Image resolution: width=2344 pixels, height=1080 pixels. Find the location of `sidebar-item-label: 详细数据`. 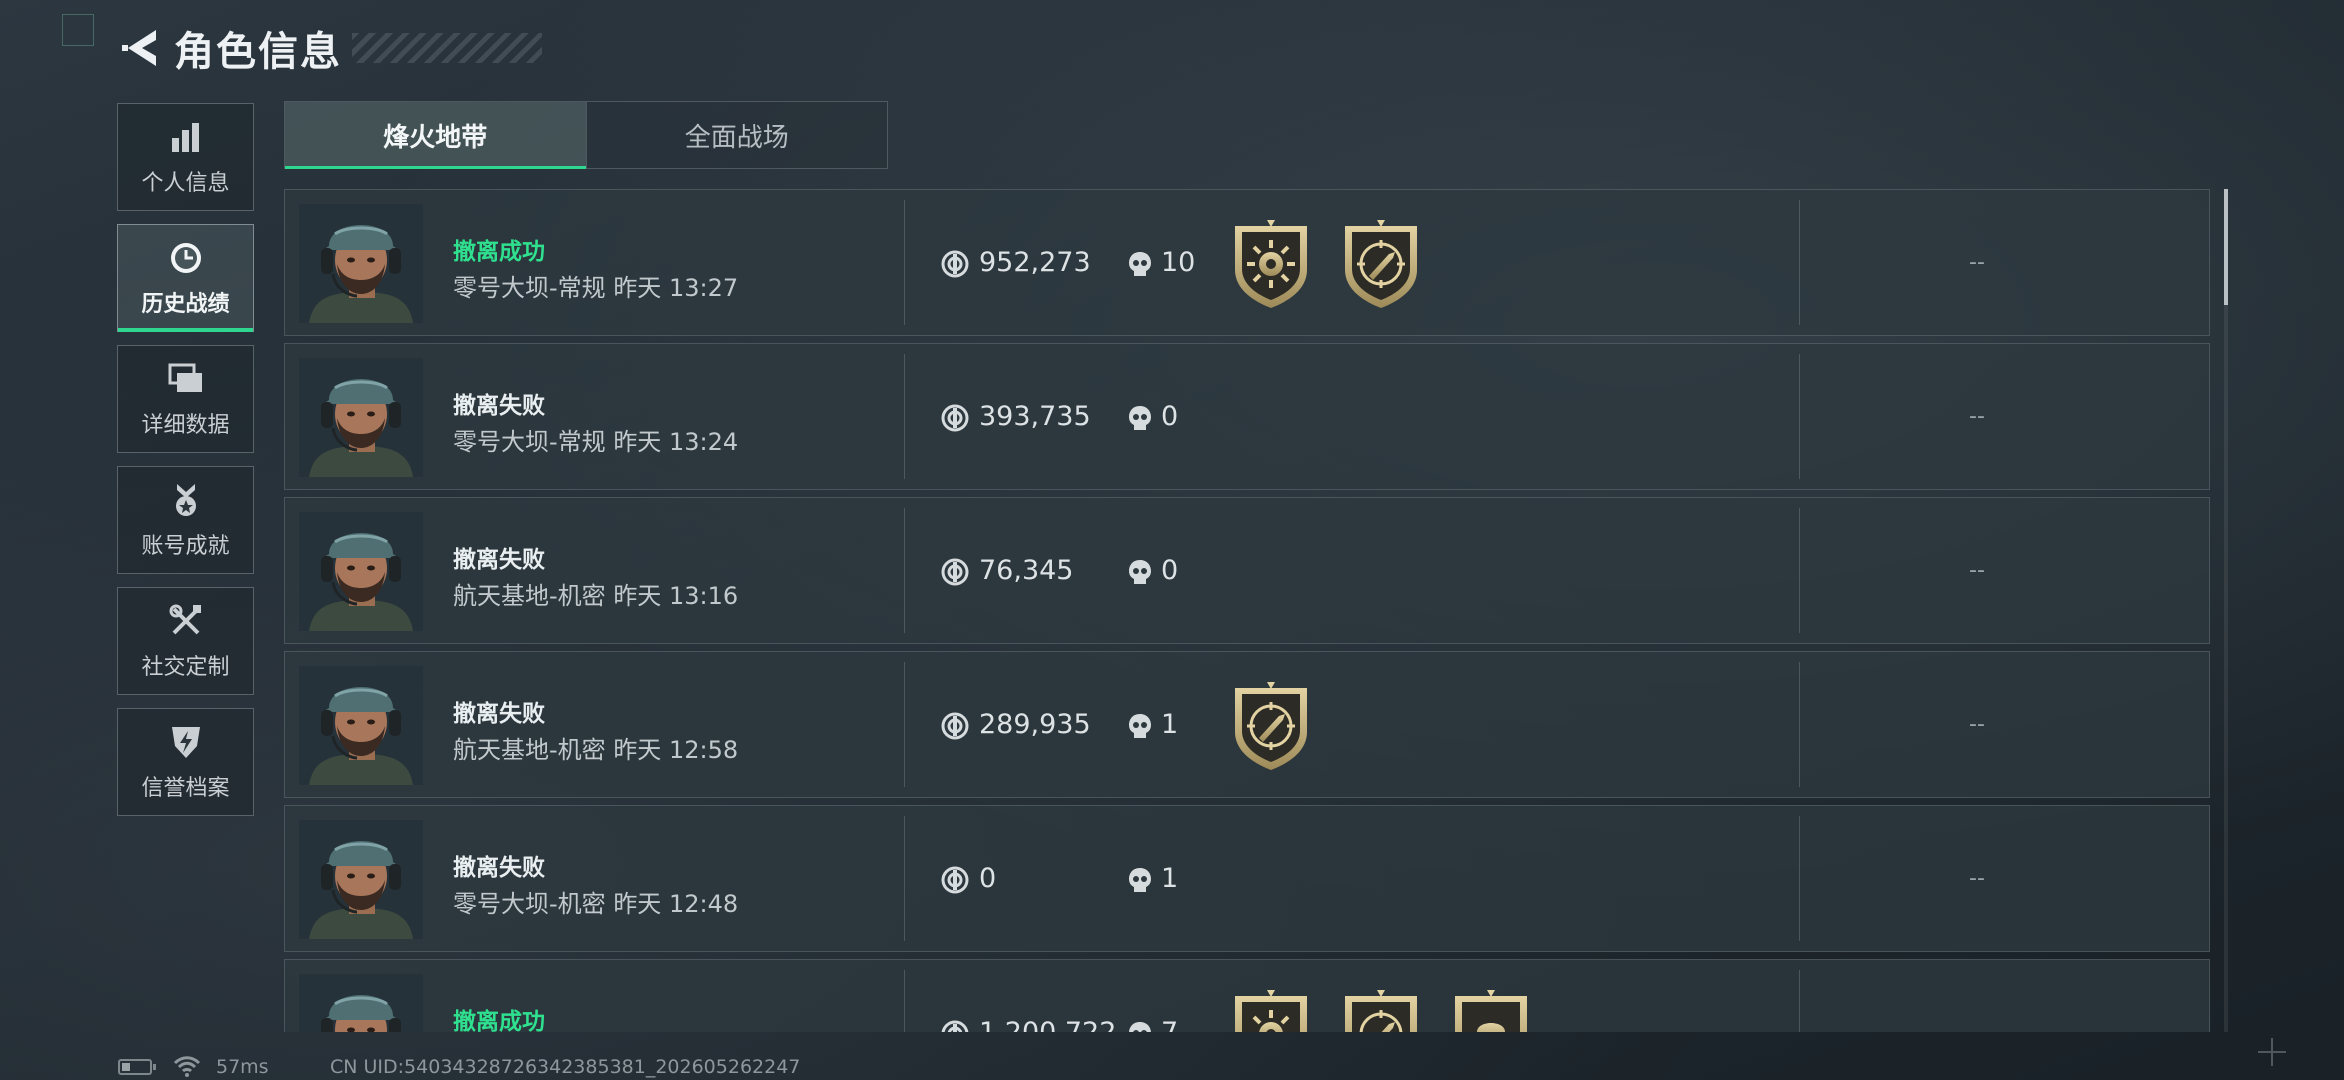

sidebar-item-label: 详细数据 is located at coordinates (185, 425).